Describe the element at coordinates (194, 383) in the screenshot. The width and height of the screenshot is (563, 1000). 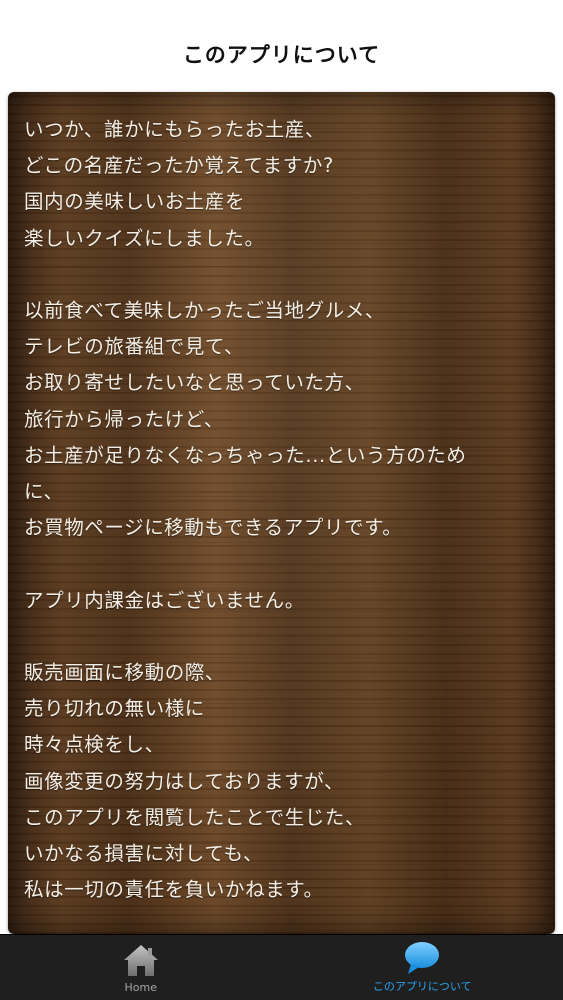
I see `text-line: お取り寄せしたいなと思っていた方、` at that location.